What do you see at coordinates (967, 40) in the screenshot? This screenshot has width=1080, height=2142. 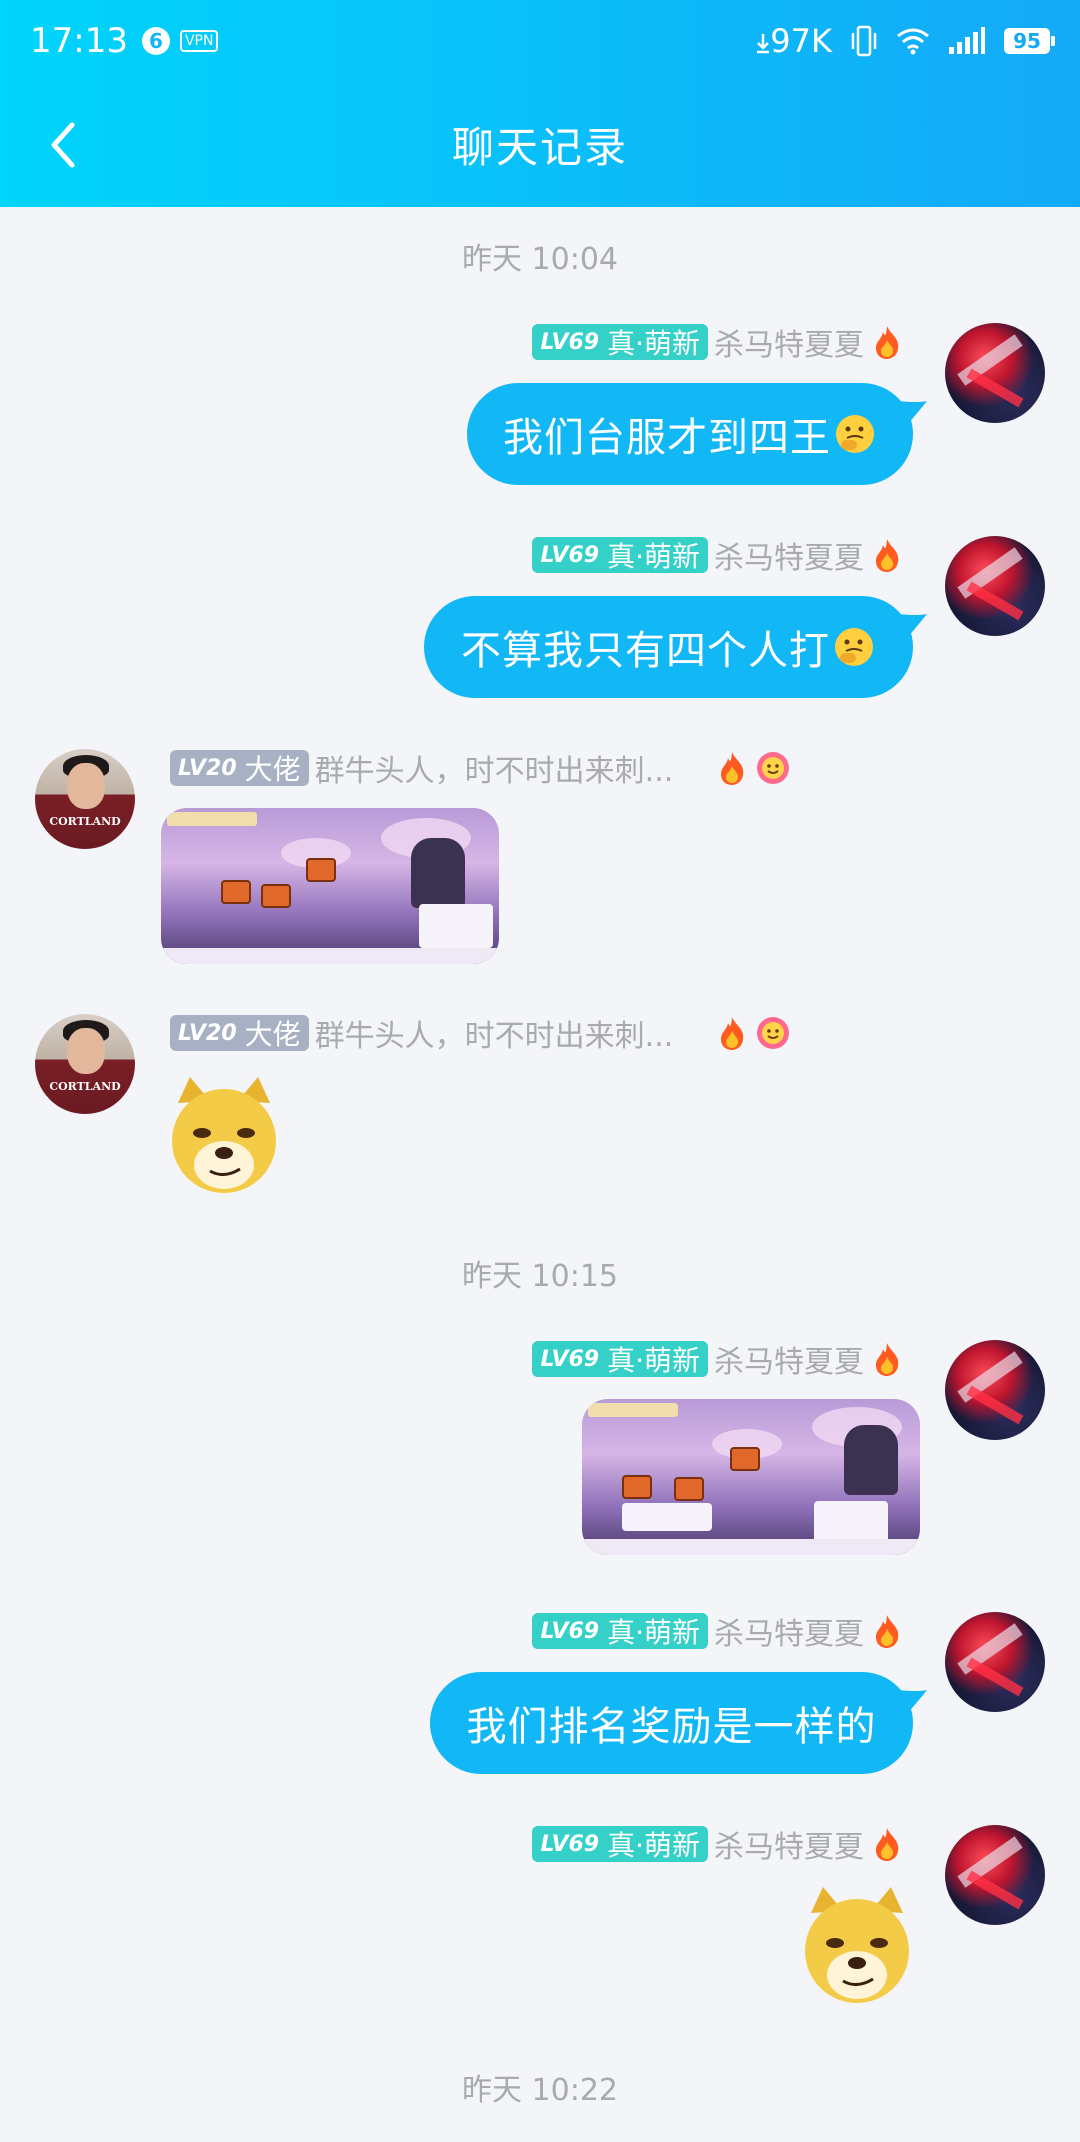 I see `signal-icon` at bounding box center [967, 40].